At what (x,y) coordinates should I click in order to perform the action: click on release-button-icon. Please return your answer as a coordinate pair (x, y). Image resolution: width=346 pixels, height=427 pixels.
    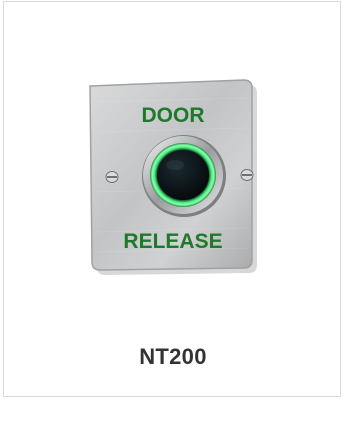
    Looking at the image, I should click on (184, 176).